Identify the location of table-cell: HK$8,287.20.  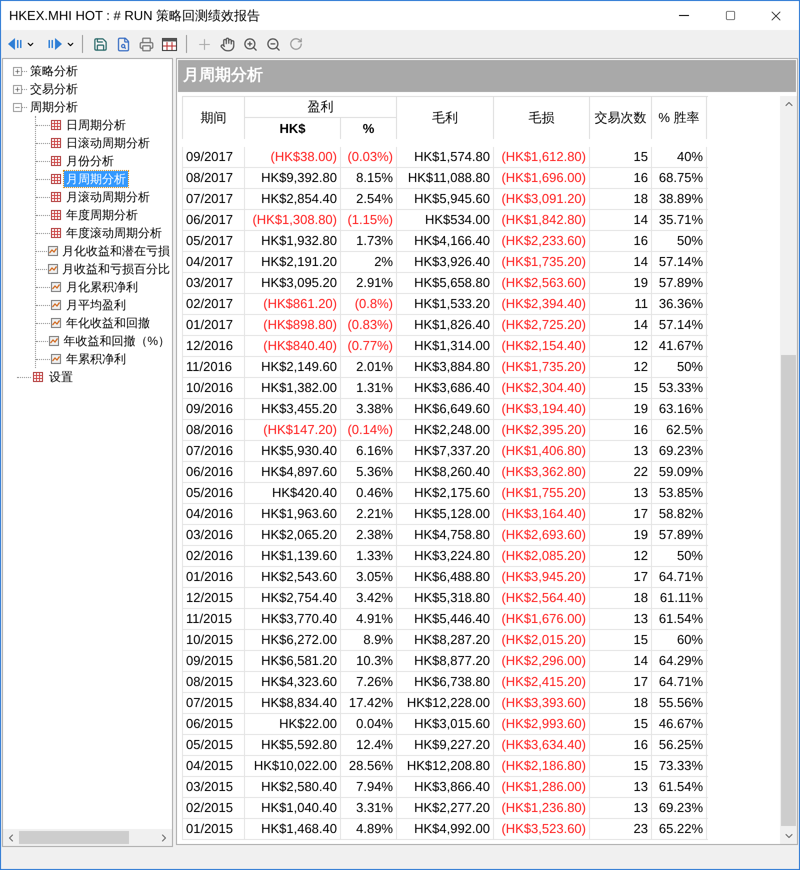
(445, 640).